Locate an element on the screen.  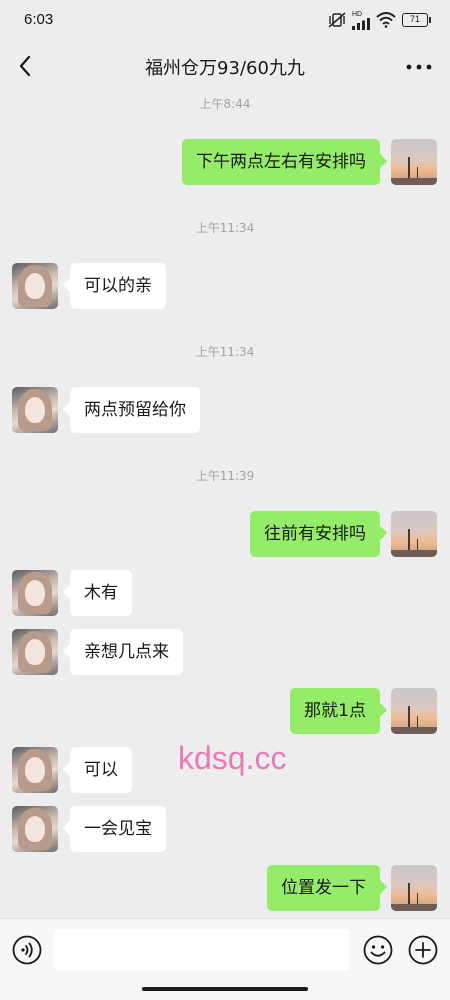
sent-message: 往前有安排吗 is located at coordinates (315, 534).